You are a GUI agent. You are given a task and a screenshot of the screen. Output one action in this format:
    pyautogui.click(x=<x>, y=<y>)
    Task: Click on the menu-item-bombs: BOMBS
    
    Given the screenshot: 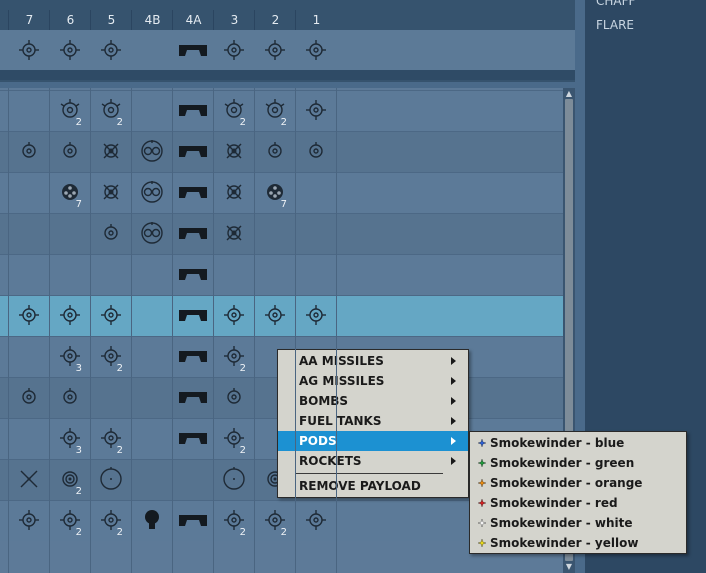 What is the action you would take?
    pyautogui.click(x=373, y=401)
    